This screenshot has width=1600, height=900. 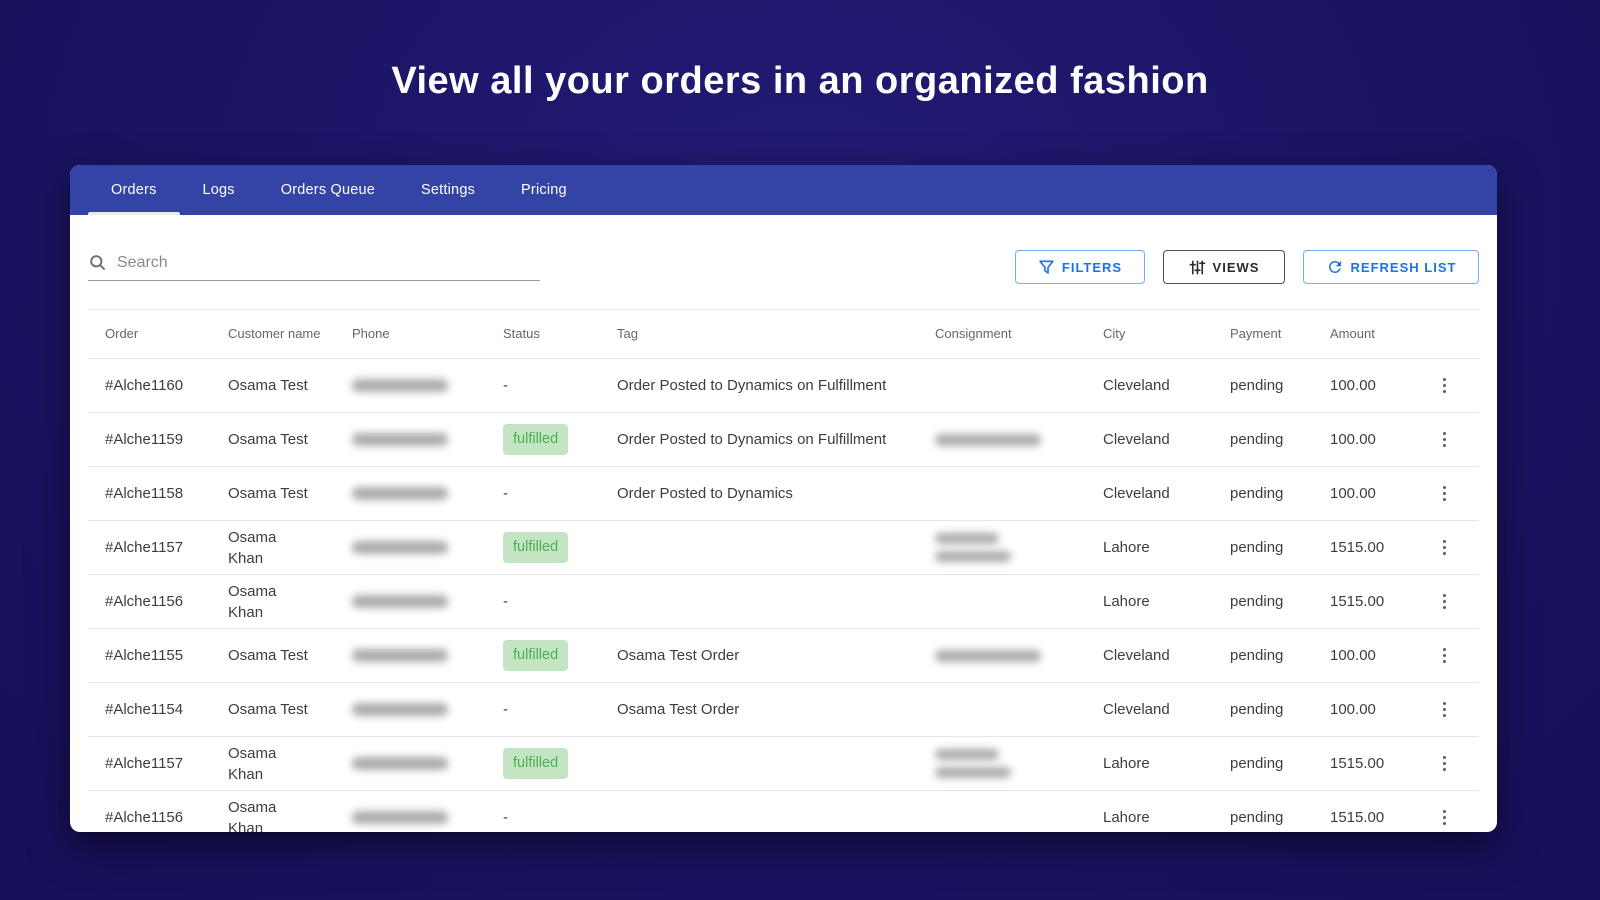 I want to click on filters-button-label: FILTERS, so click(x=1092, y=267).